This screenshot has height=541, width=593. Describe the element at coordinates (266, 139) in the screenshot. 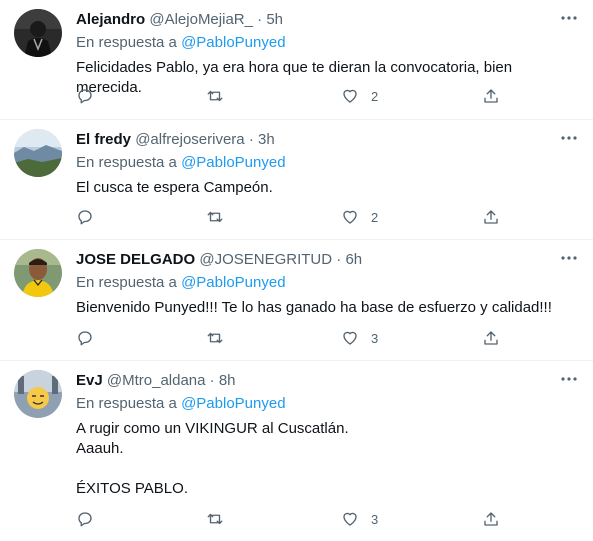

I see `timestamp: 3h` at that location.